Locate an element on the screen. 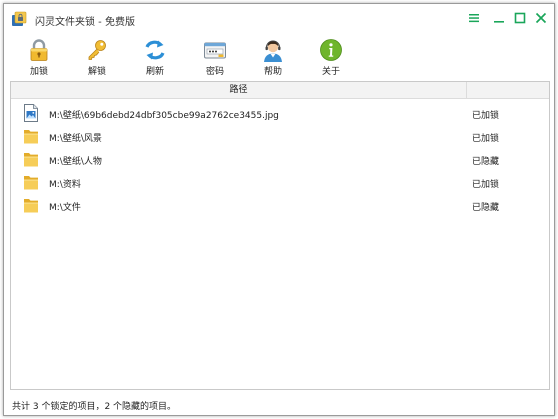 The image size is (558, 419). key-icon is located at coordinates (97, 50).